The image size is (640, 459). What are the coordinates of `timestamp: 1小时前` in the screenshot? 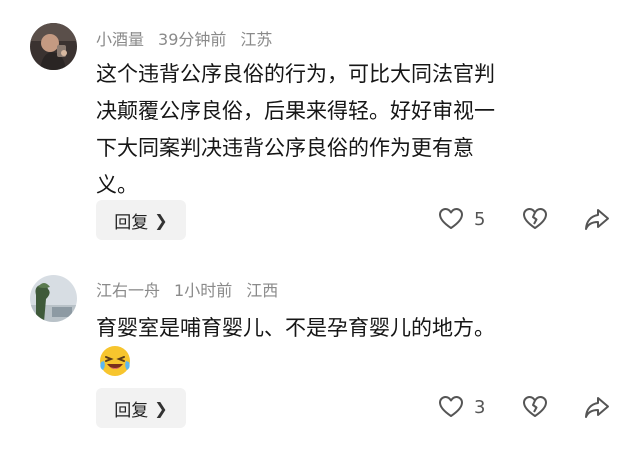 It's located at (203, 290).